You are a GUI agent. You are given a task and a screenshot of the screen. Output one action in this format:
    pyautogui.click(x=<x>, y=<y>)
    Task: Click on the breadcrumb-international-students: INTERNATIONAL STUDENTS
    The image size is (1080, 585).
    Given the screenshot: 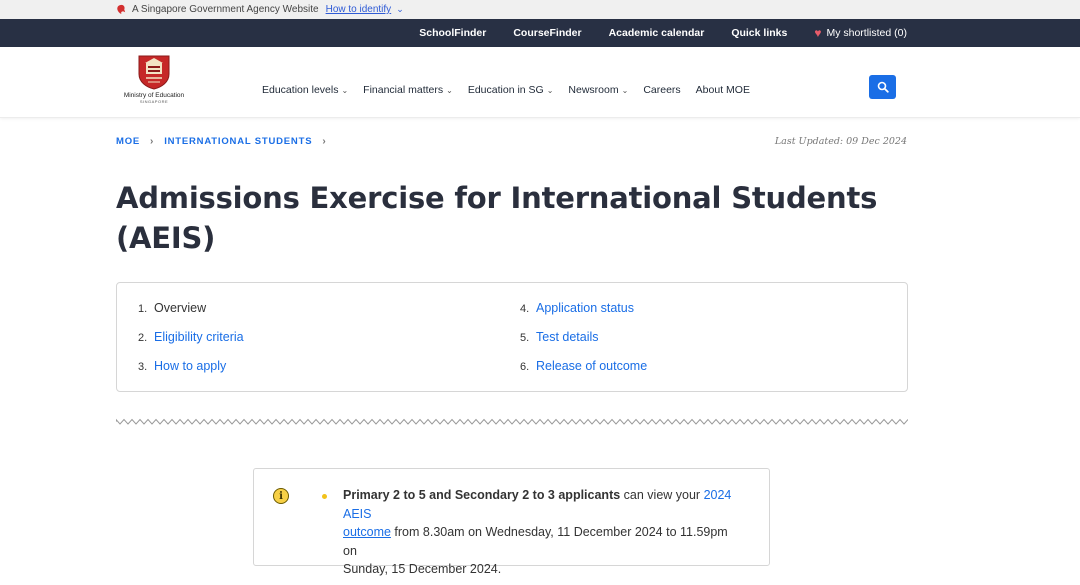 What is the action you would take?
    pyautogui.click(x=238, y=141)
    